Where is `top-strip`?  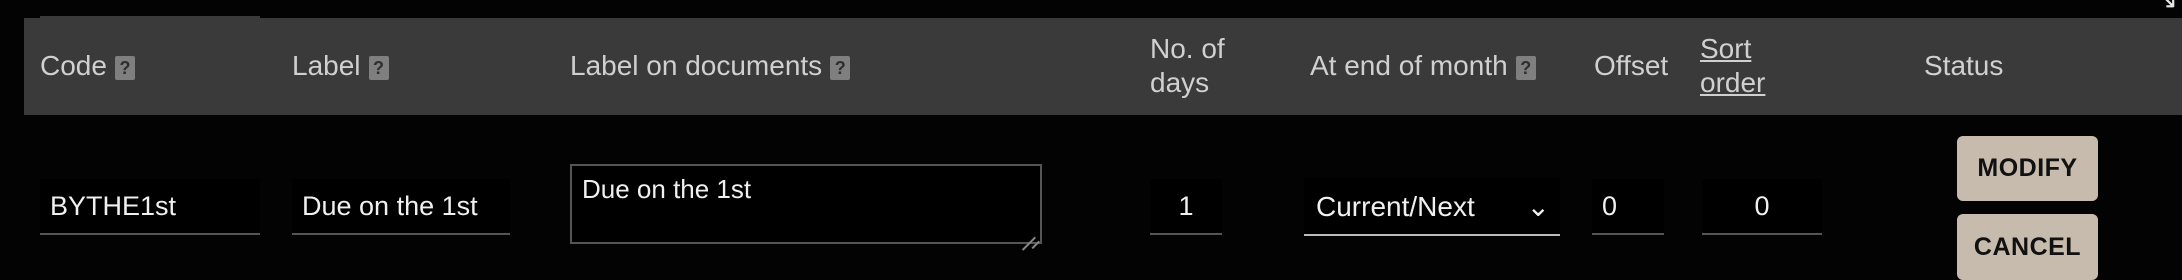 top-strip is located at coordinates (1091, 9).